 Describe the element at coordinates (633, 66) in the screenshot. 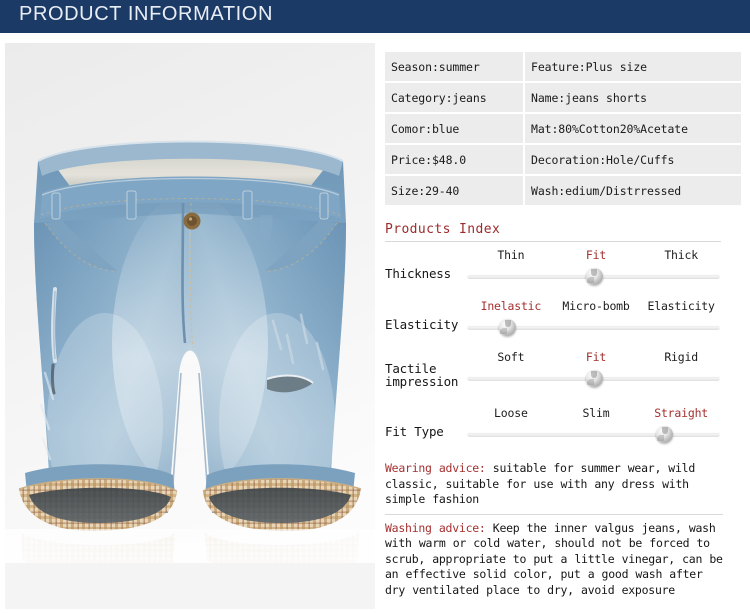

I see `spec-cell: Feature:Plus size` at that location.